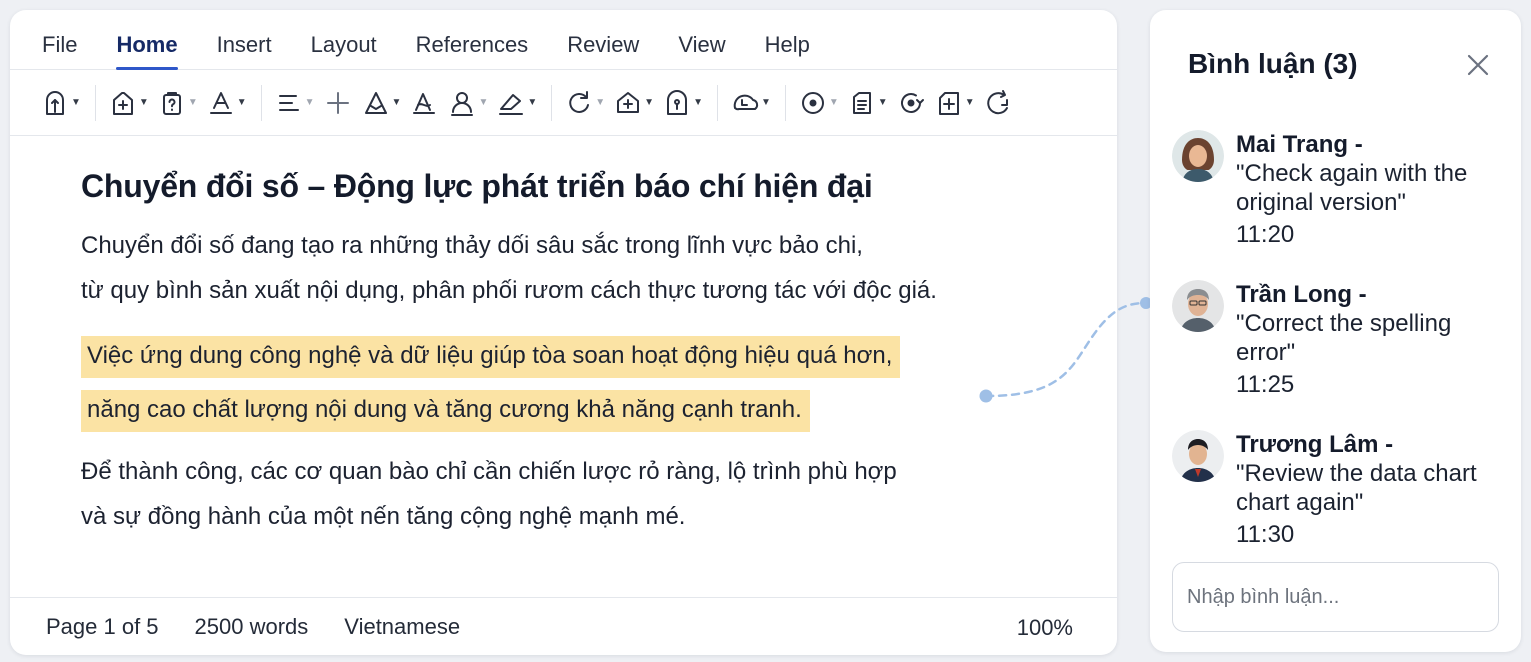 The width and height of the screenshot is (1531, 662). I want to click on refresh-button, so click(998, 103).